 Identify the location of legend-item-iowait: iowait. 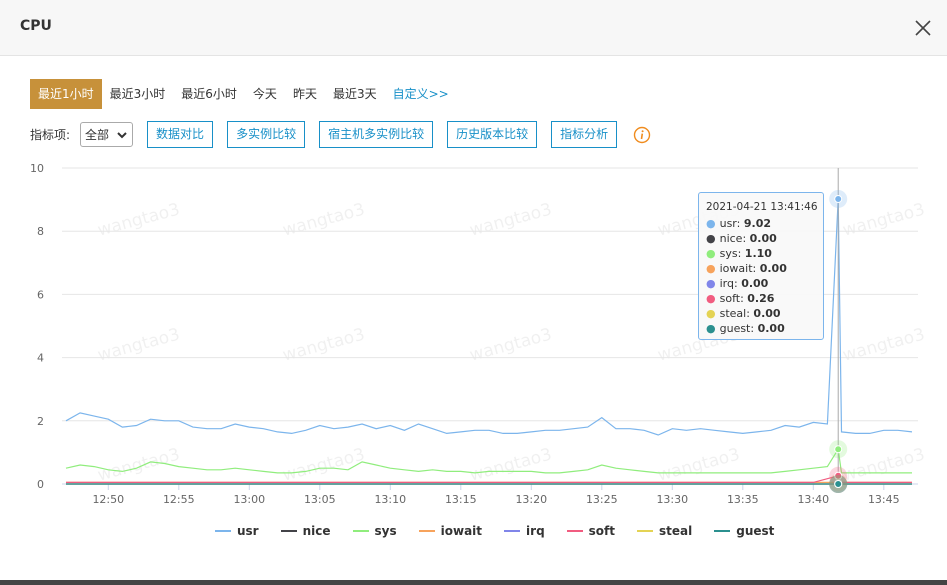
(450, 531).